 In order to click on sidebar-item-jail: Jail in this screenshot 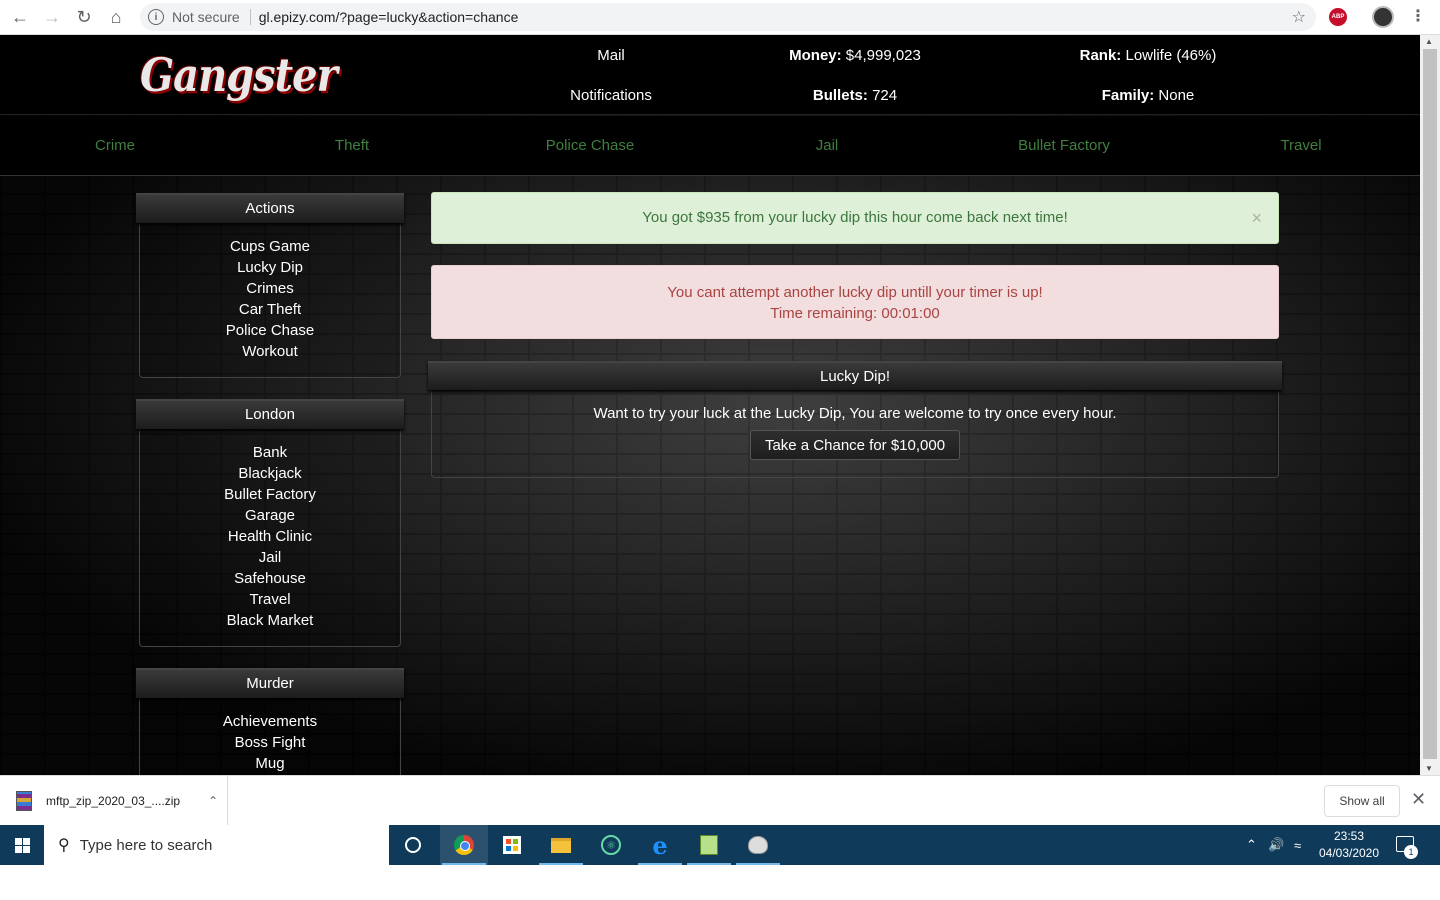, I will do `click(270, 557)`.